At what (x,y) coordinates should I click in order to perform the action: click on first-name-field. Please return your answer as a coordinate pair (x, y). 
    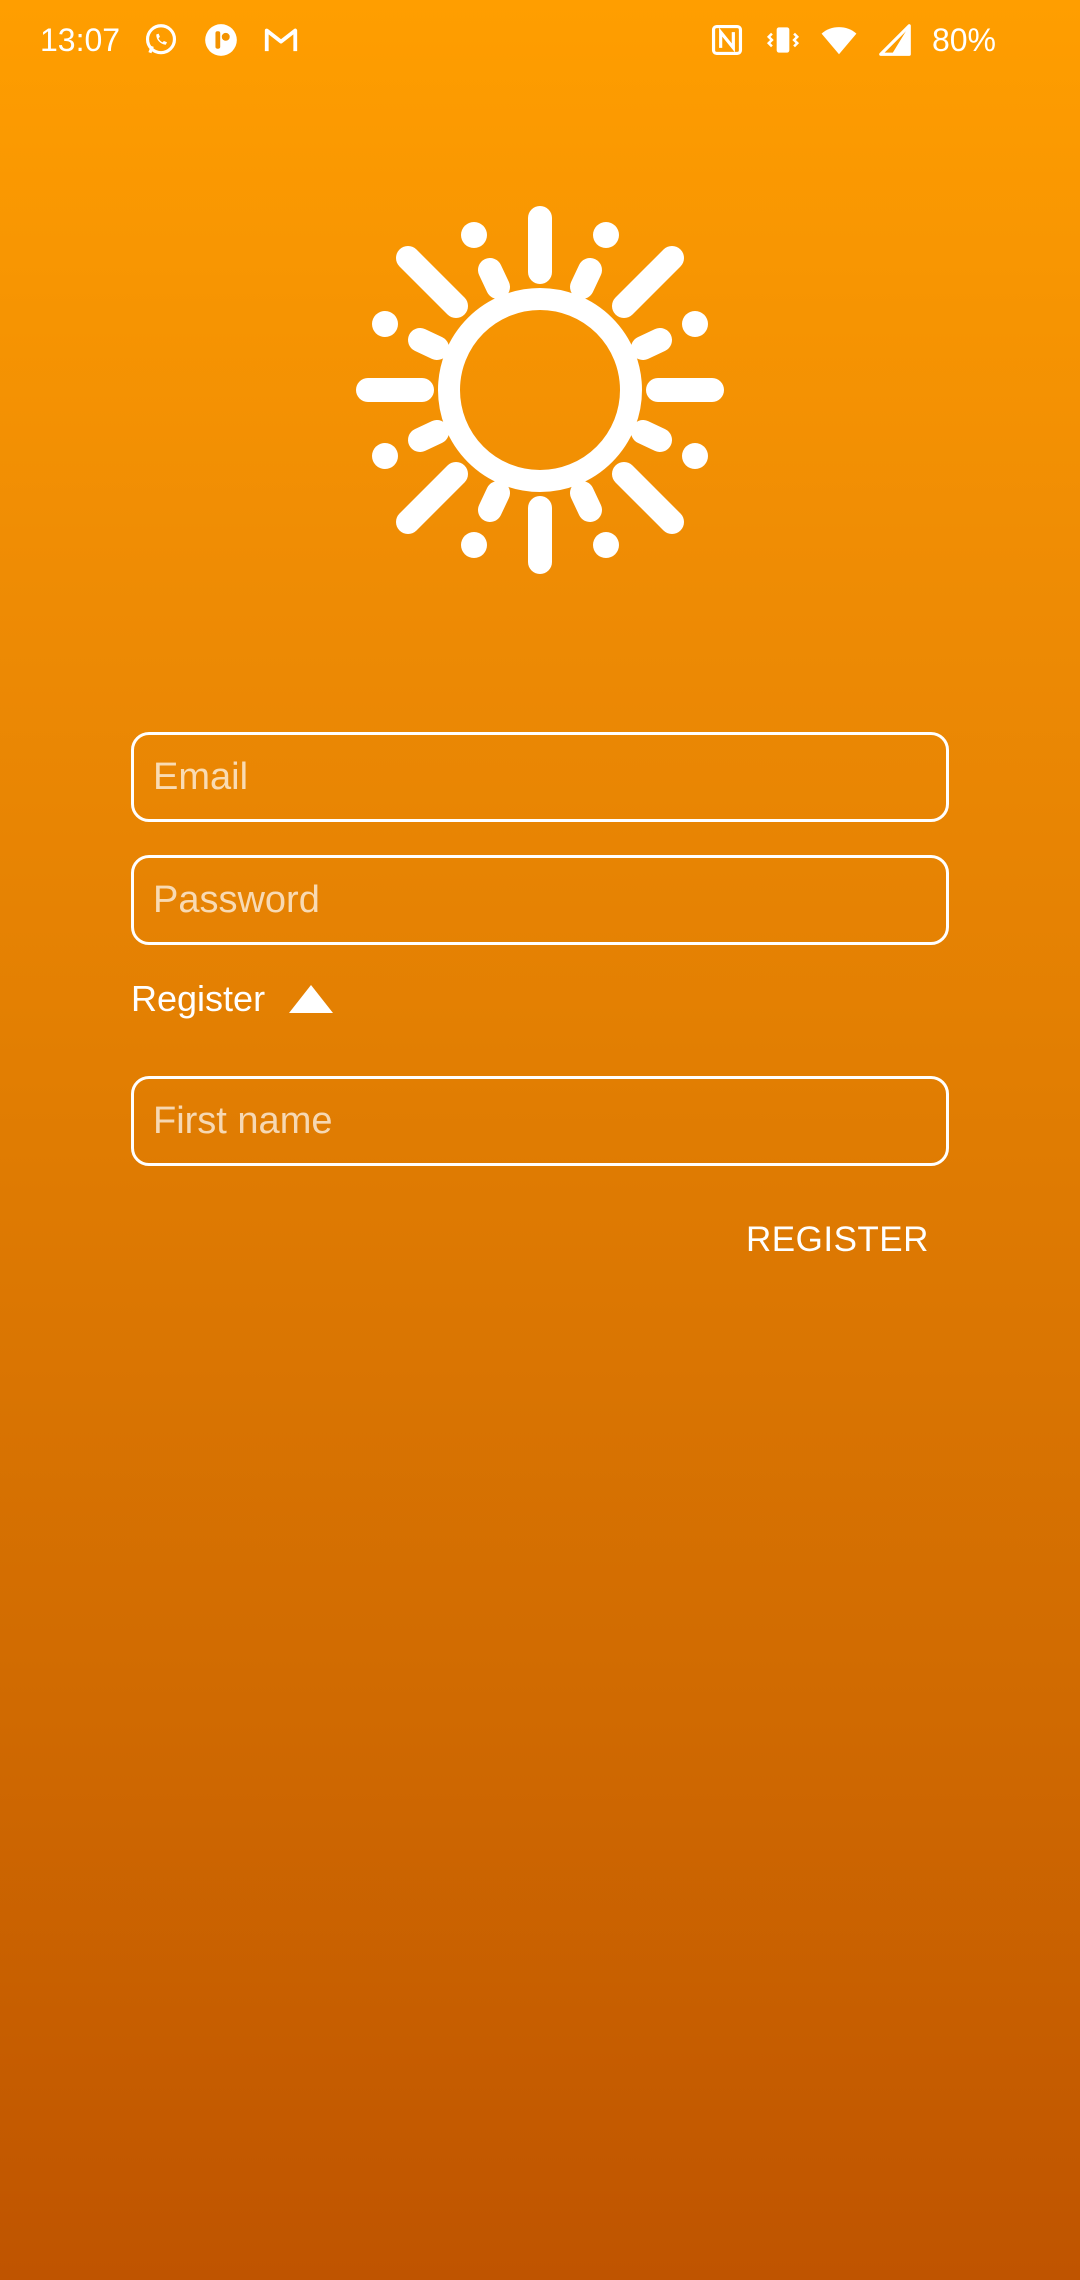
    Looking at the image, I should click on (540, 1121).